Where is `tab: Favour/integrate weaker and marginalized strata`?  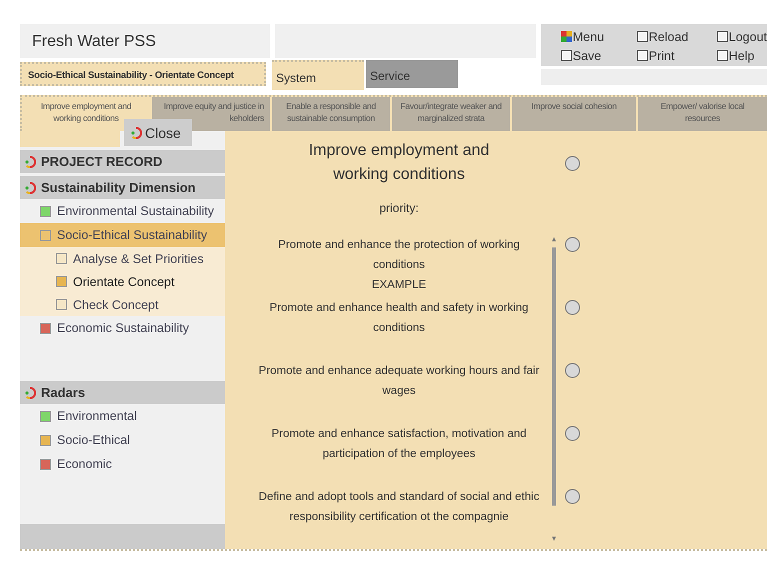
tab: Favour/integrate weaker and marginalized strata is located at coordinates (451, 114).